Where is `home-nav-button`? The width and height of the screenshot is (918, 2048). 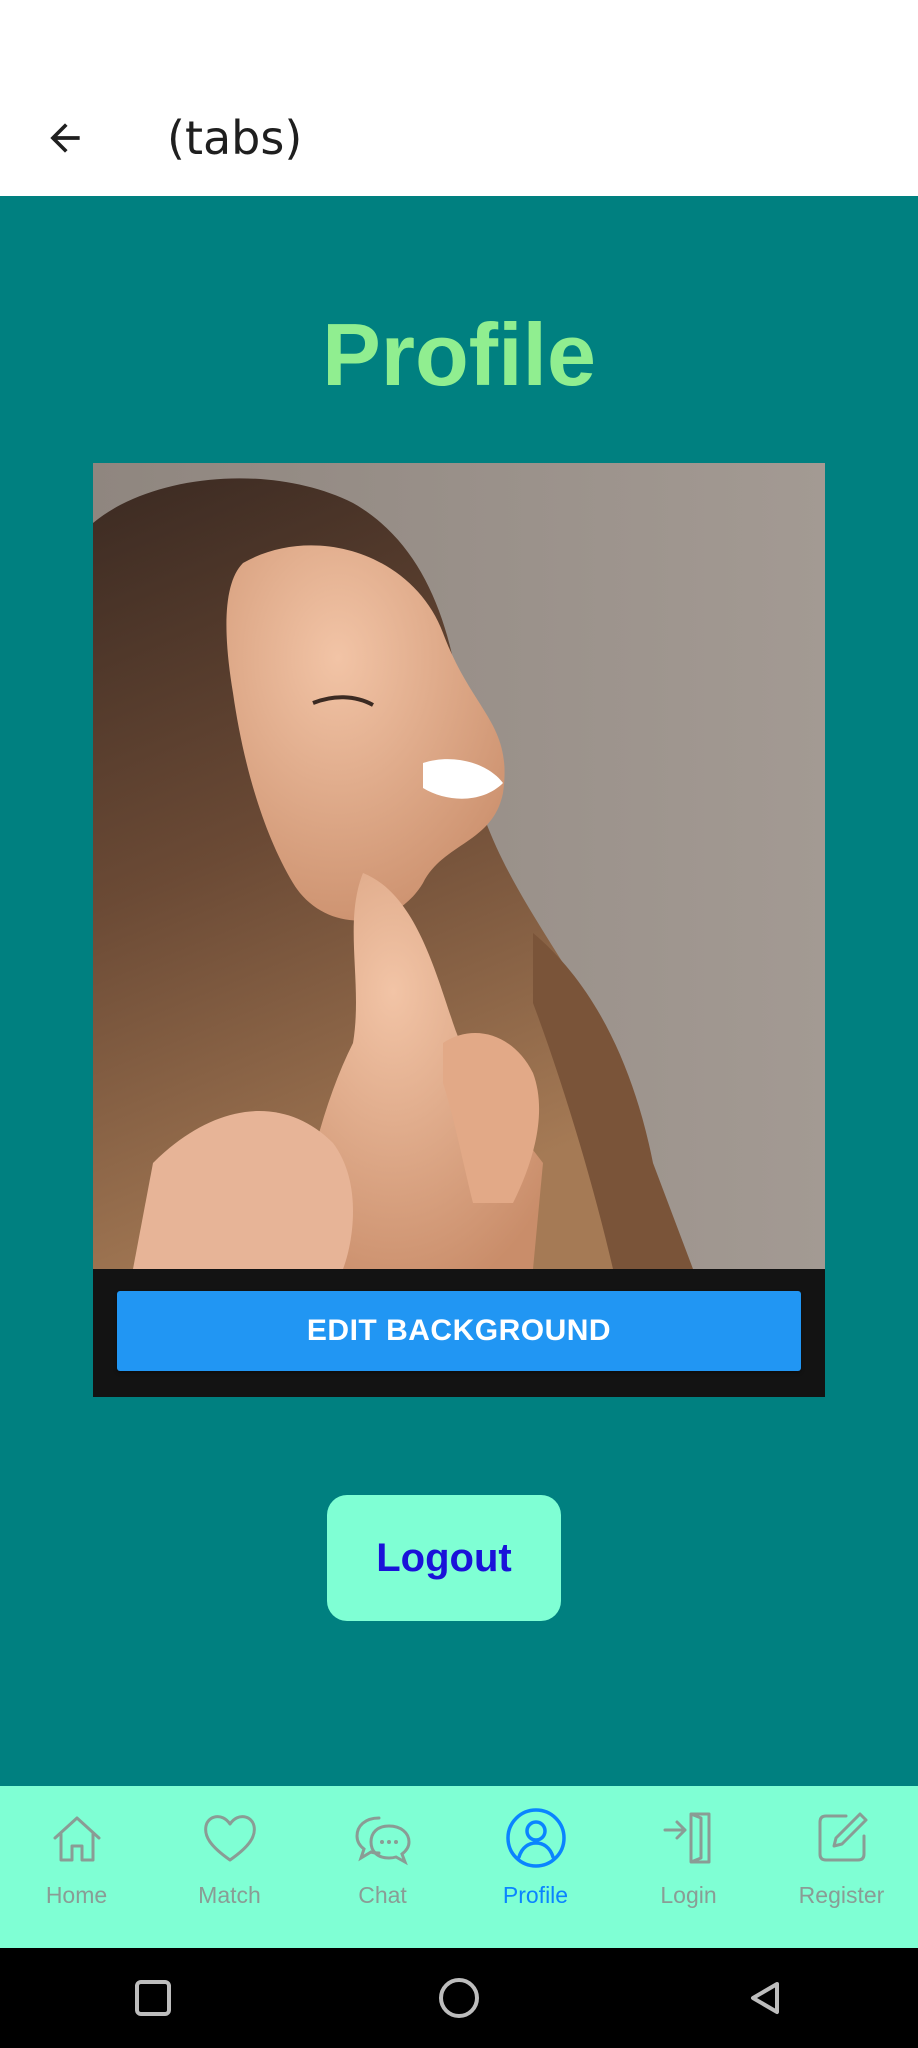 home-nav-button is located at coordinates (459, 1998).